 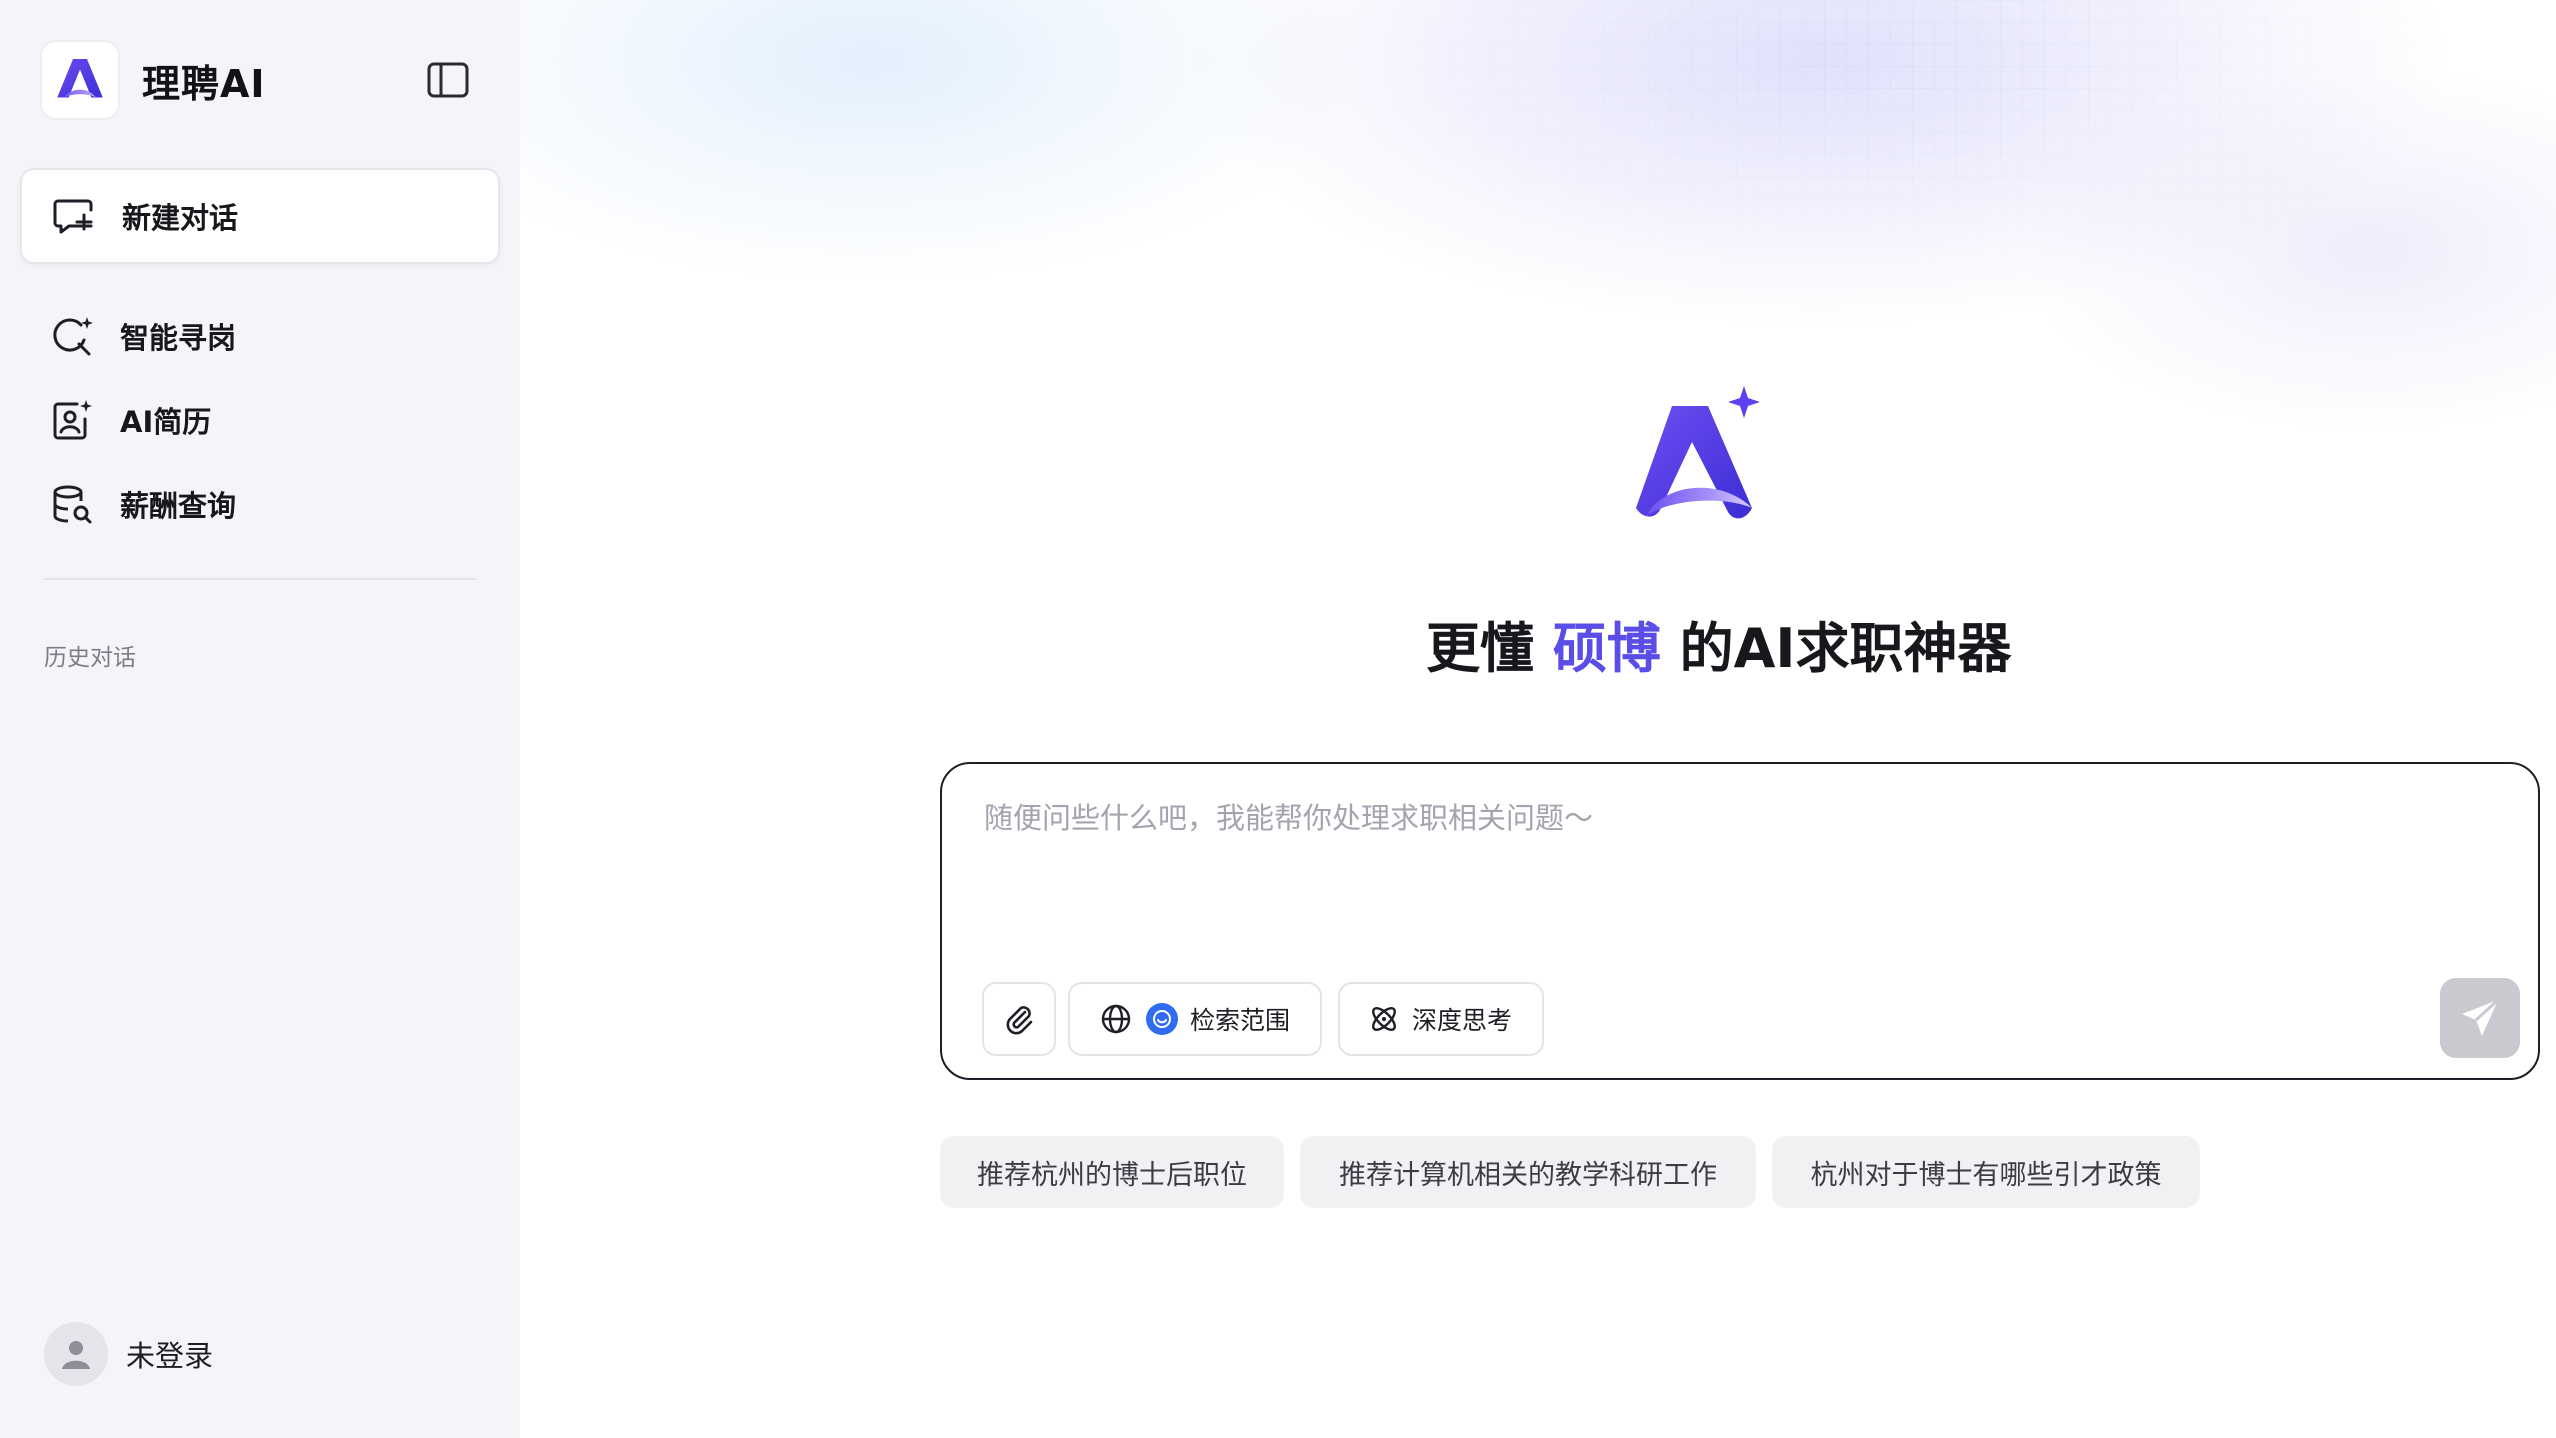 I want to click on sidebar-toggle-icon, so click(x=448, y=80).